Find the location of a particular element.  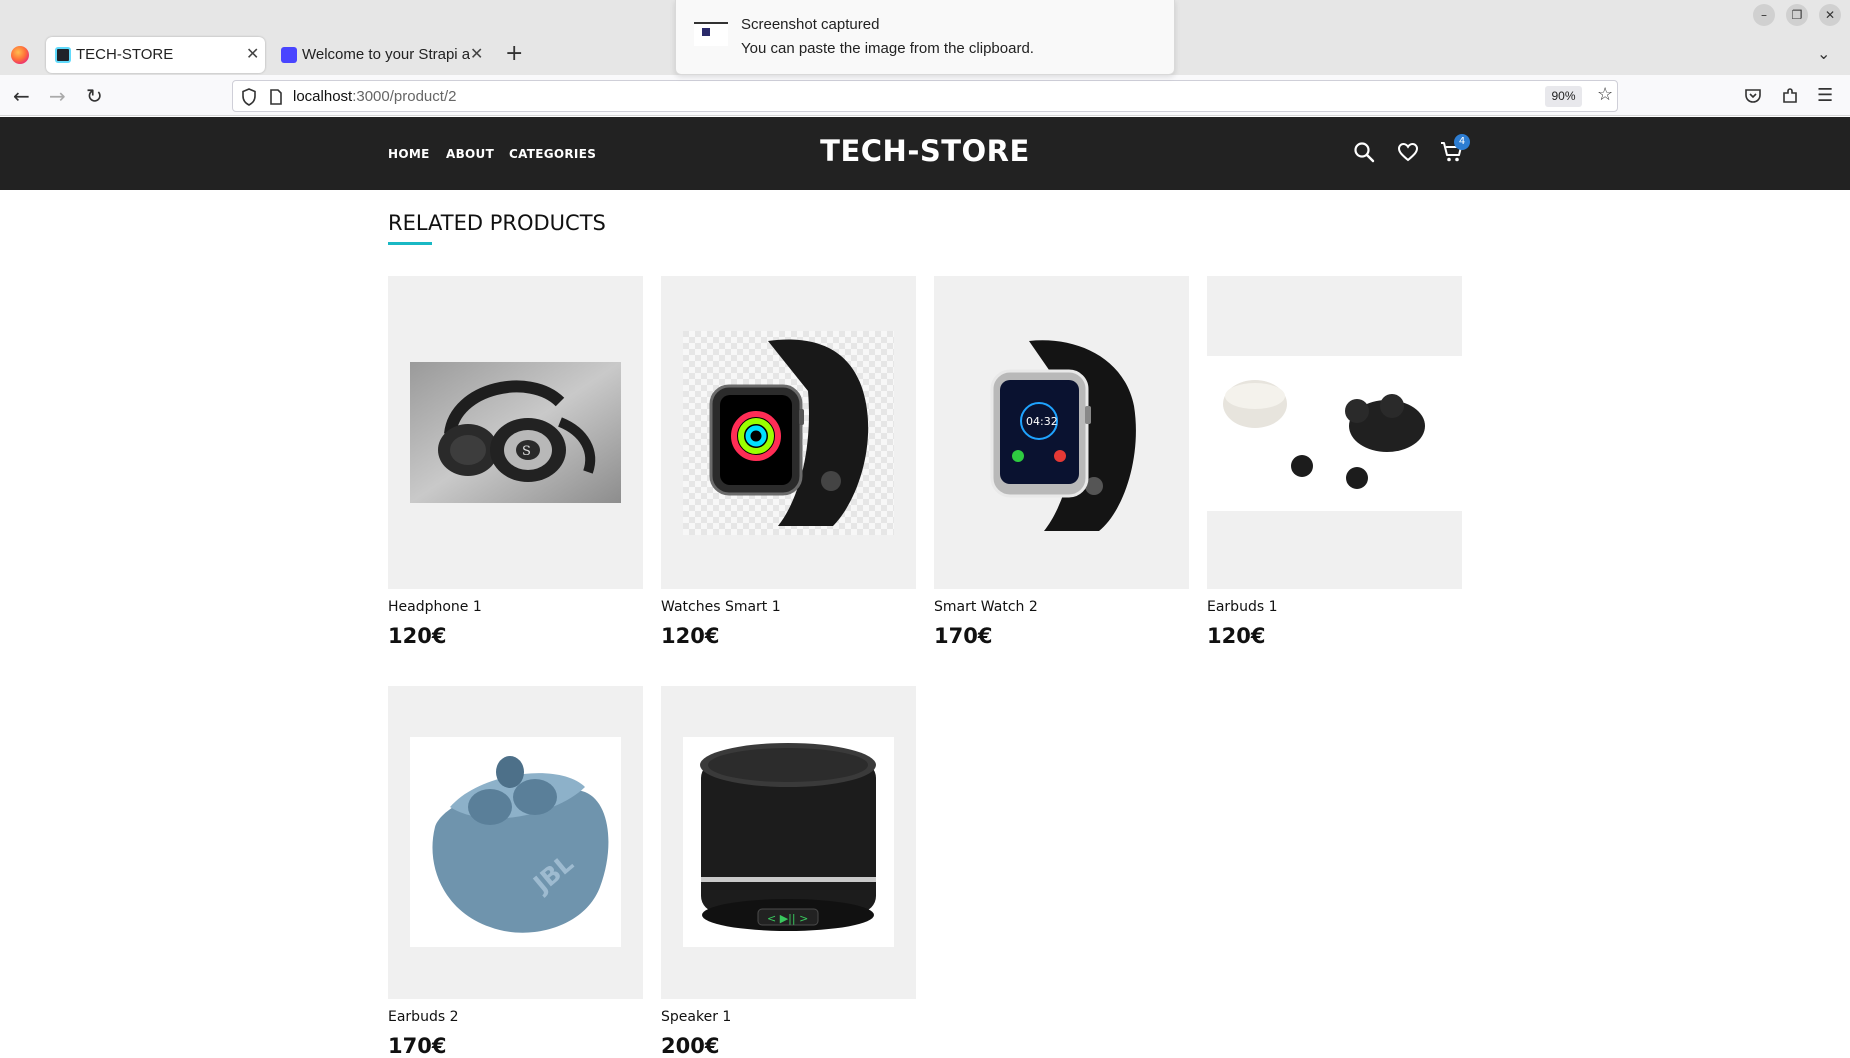

restore-window-button: ❐ is located at coordinates (1797, 15).